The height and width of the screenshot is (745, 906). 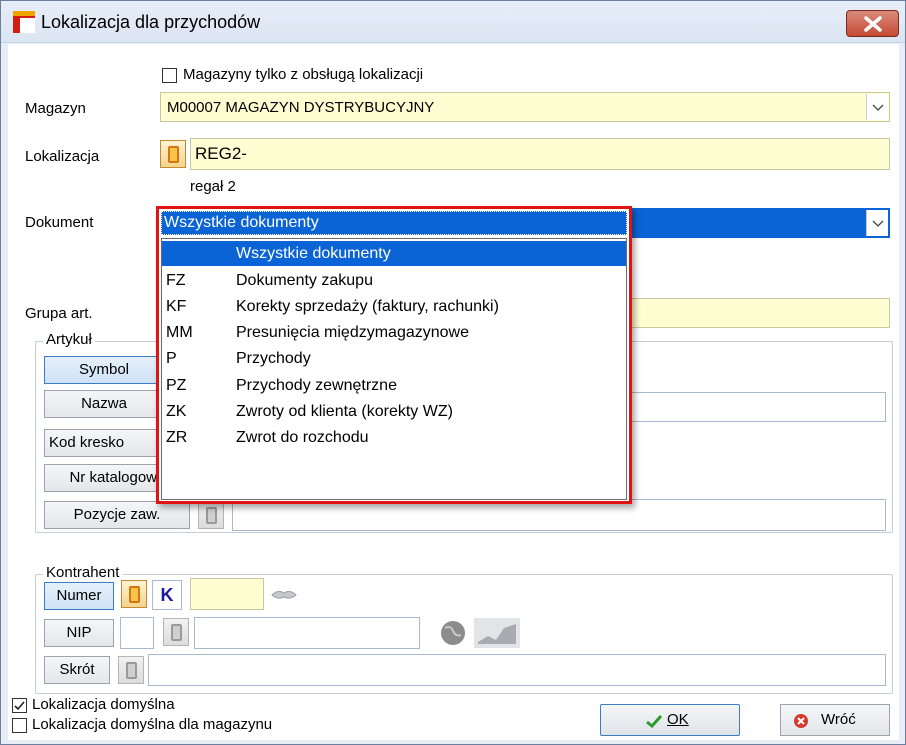 What do you see at coordinates (24, 22) in the screenshot?
I see `app-icon` at bounding box center [24, 22].